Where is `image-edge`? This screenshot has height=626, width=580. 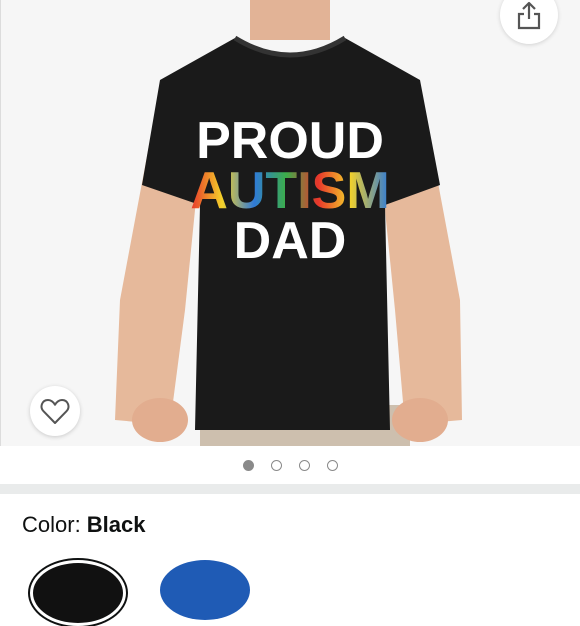 image-edge is located at coordinates (0, 223).